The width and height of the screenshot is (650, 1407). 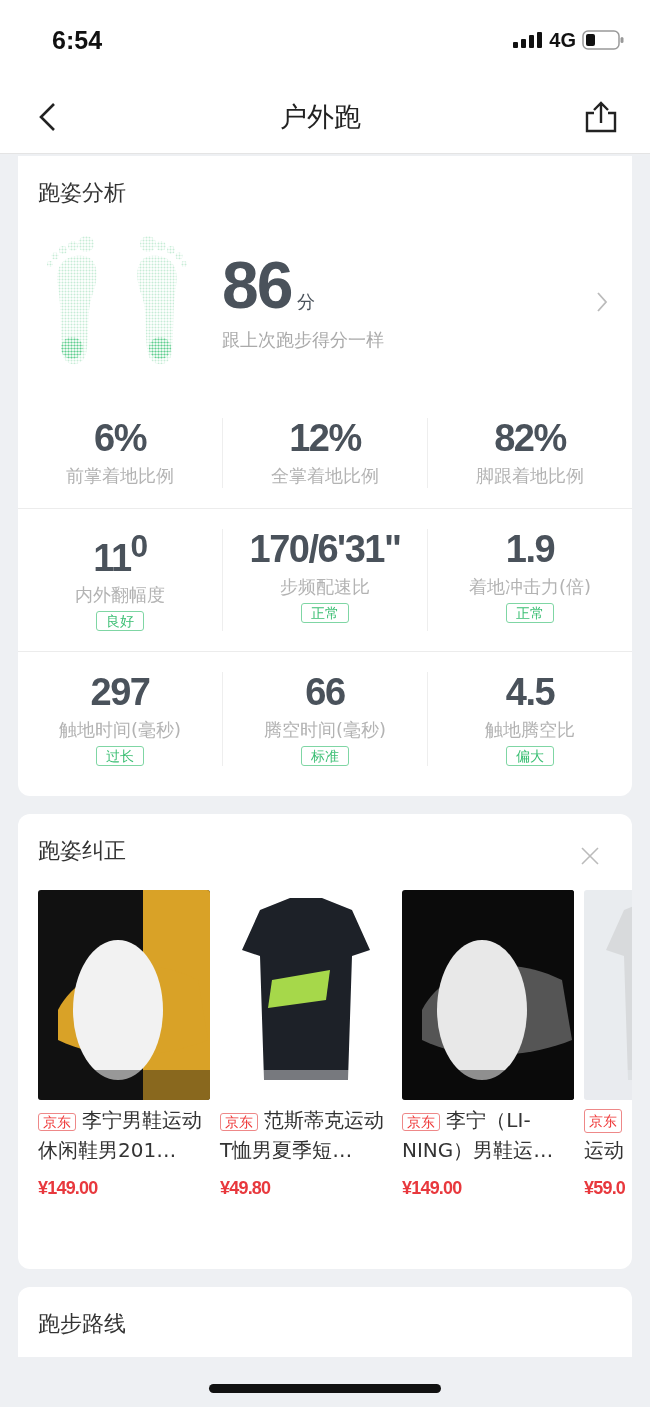 What do you see at coordinates (120, 693) in the screenshot?
I see `metric-value: 297` at bounding box center [120, 693].